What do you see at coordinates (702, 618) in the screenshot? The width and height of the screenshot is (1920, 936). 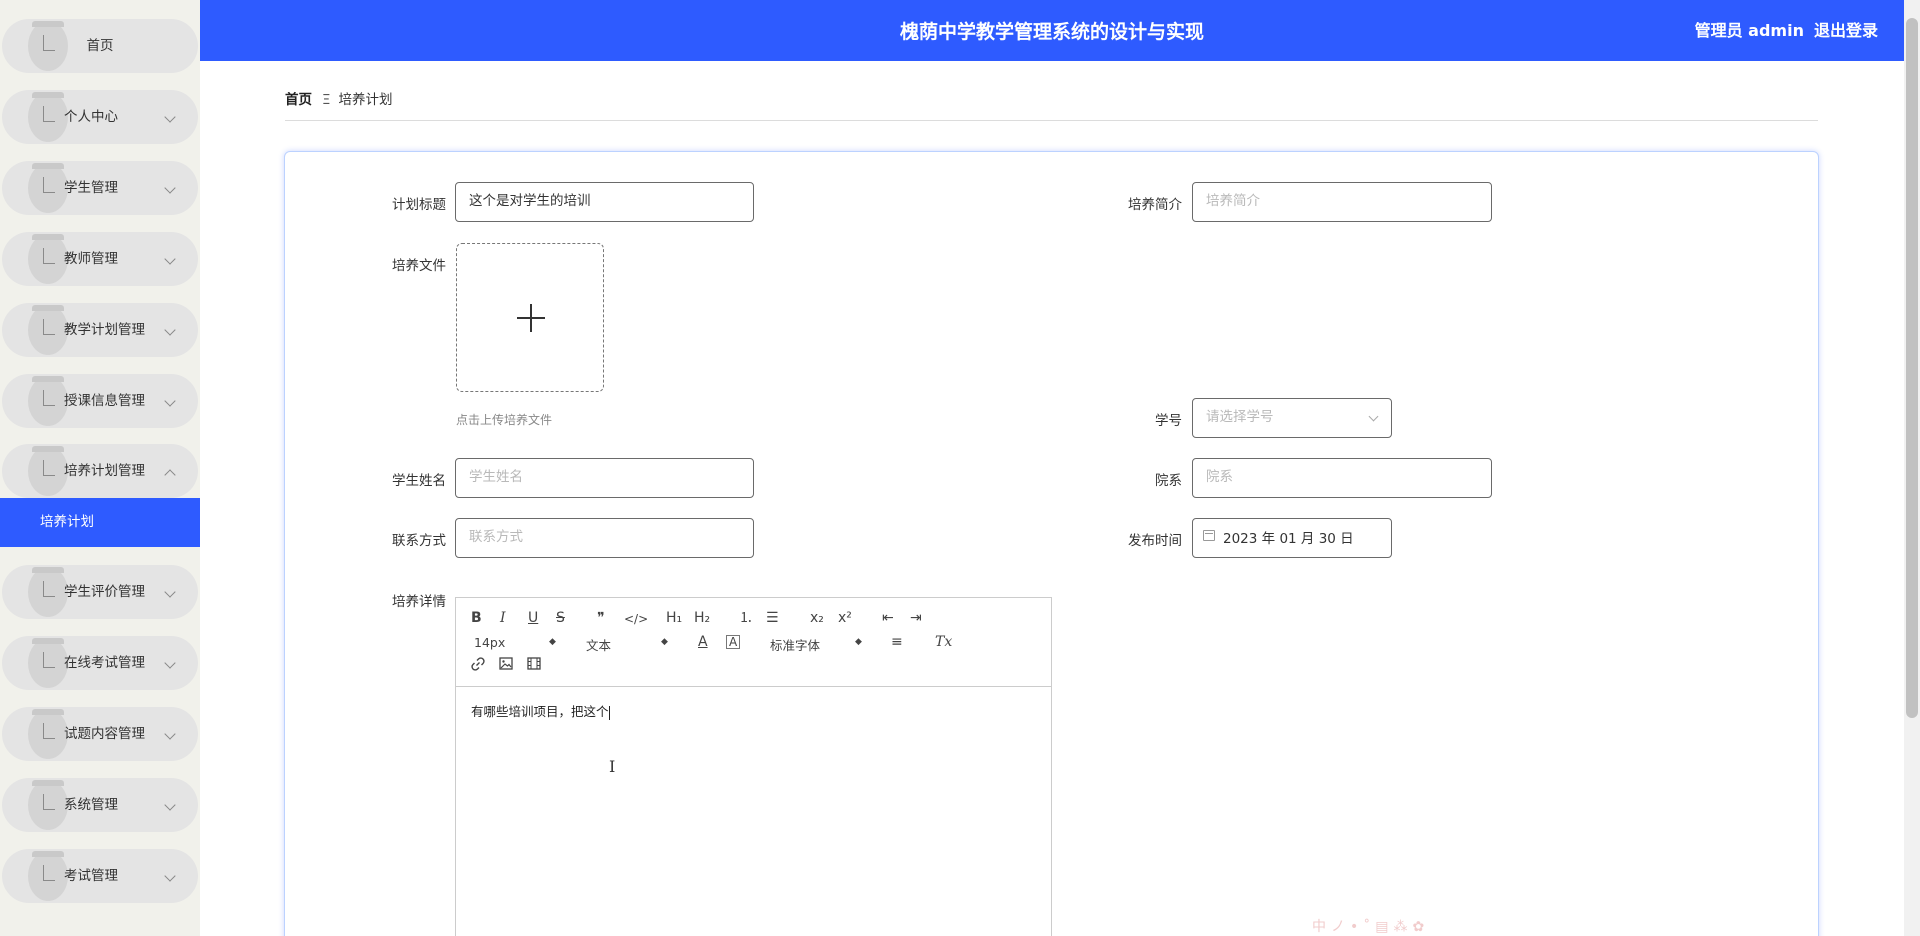 I see `header-2-icon: H₂` at bounding box center [702, 618].